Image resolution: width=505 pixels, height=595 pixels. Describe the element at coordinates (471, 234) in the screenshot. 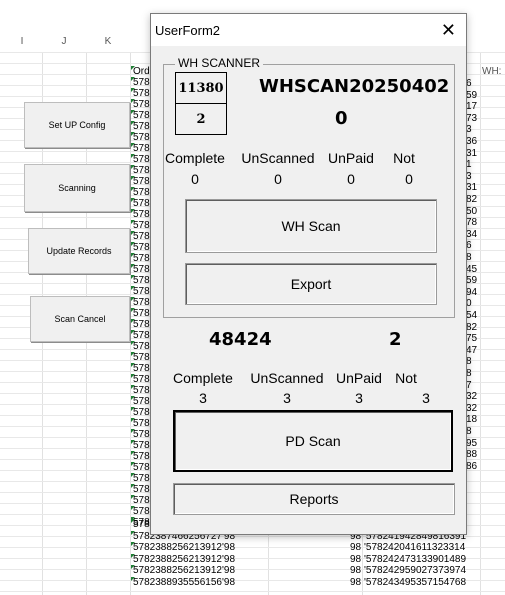

I see `right-cell: 34` at that location.